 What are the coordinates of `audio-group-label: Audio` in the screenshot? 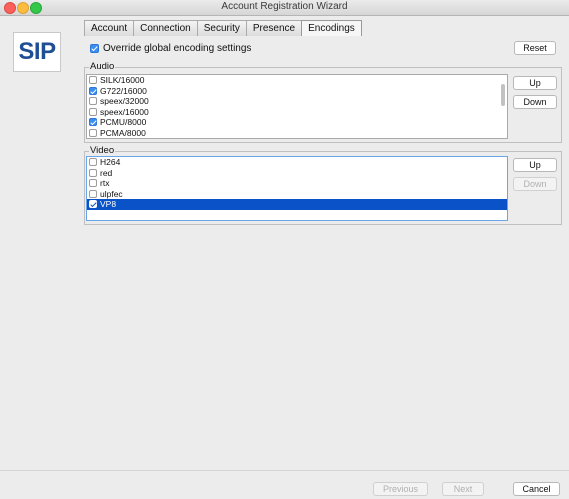 It's located at (102, 66).